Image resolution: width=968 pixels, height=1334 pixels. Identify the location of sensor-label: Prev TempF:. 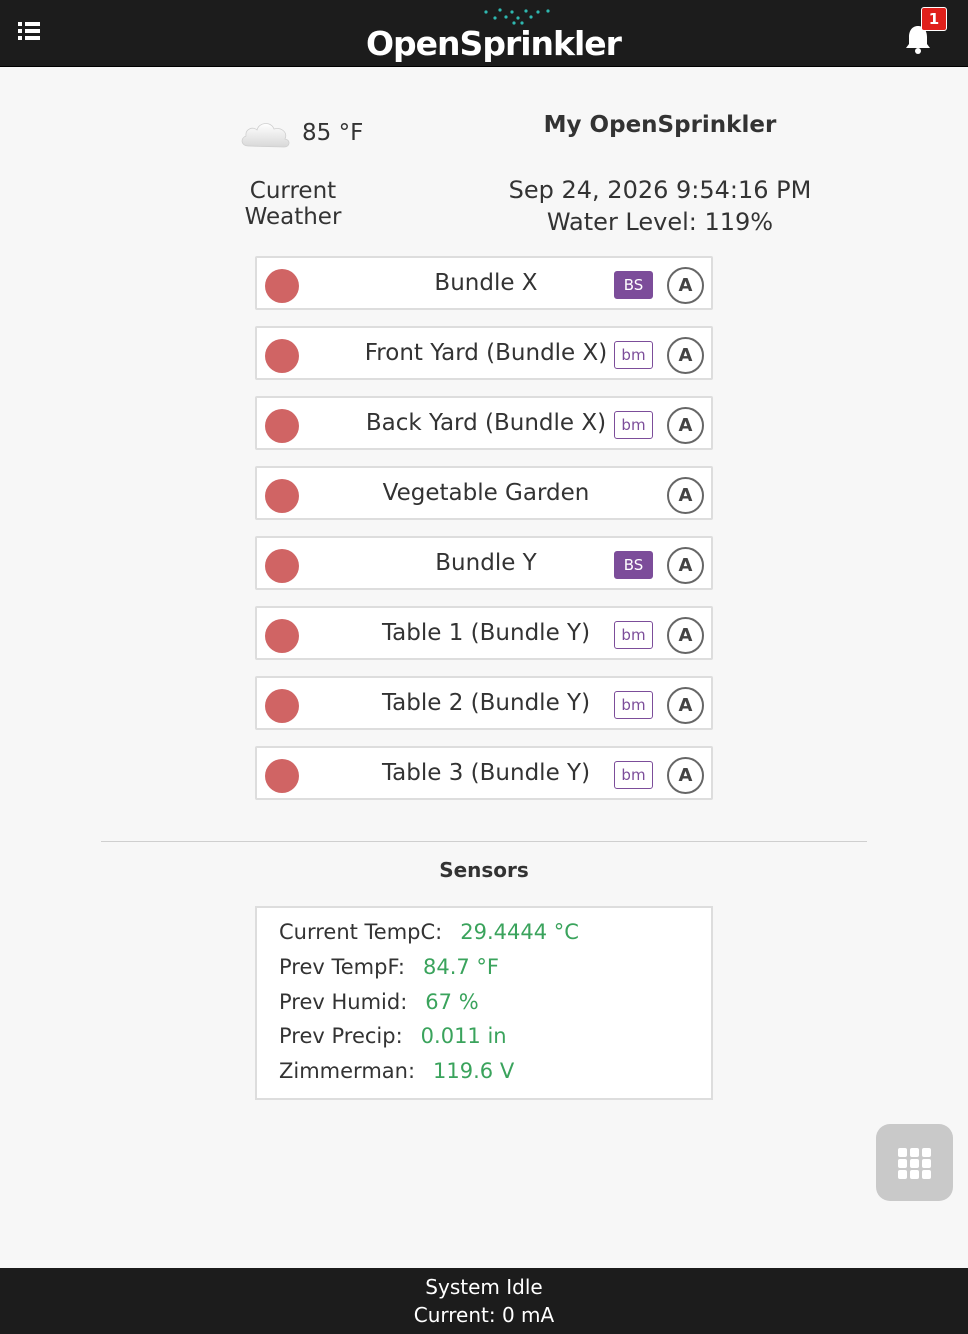
(342, 967).